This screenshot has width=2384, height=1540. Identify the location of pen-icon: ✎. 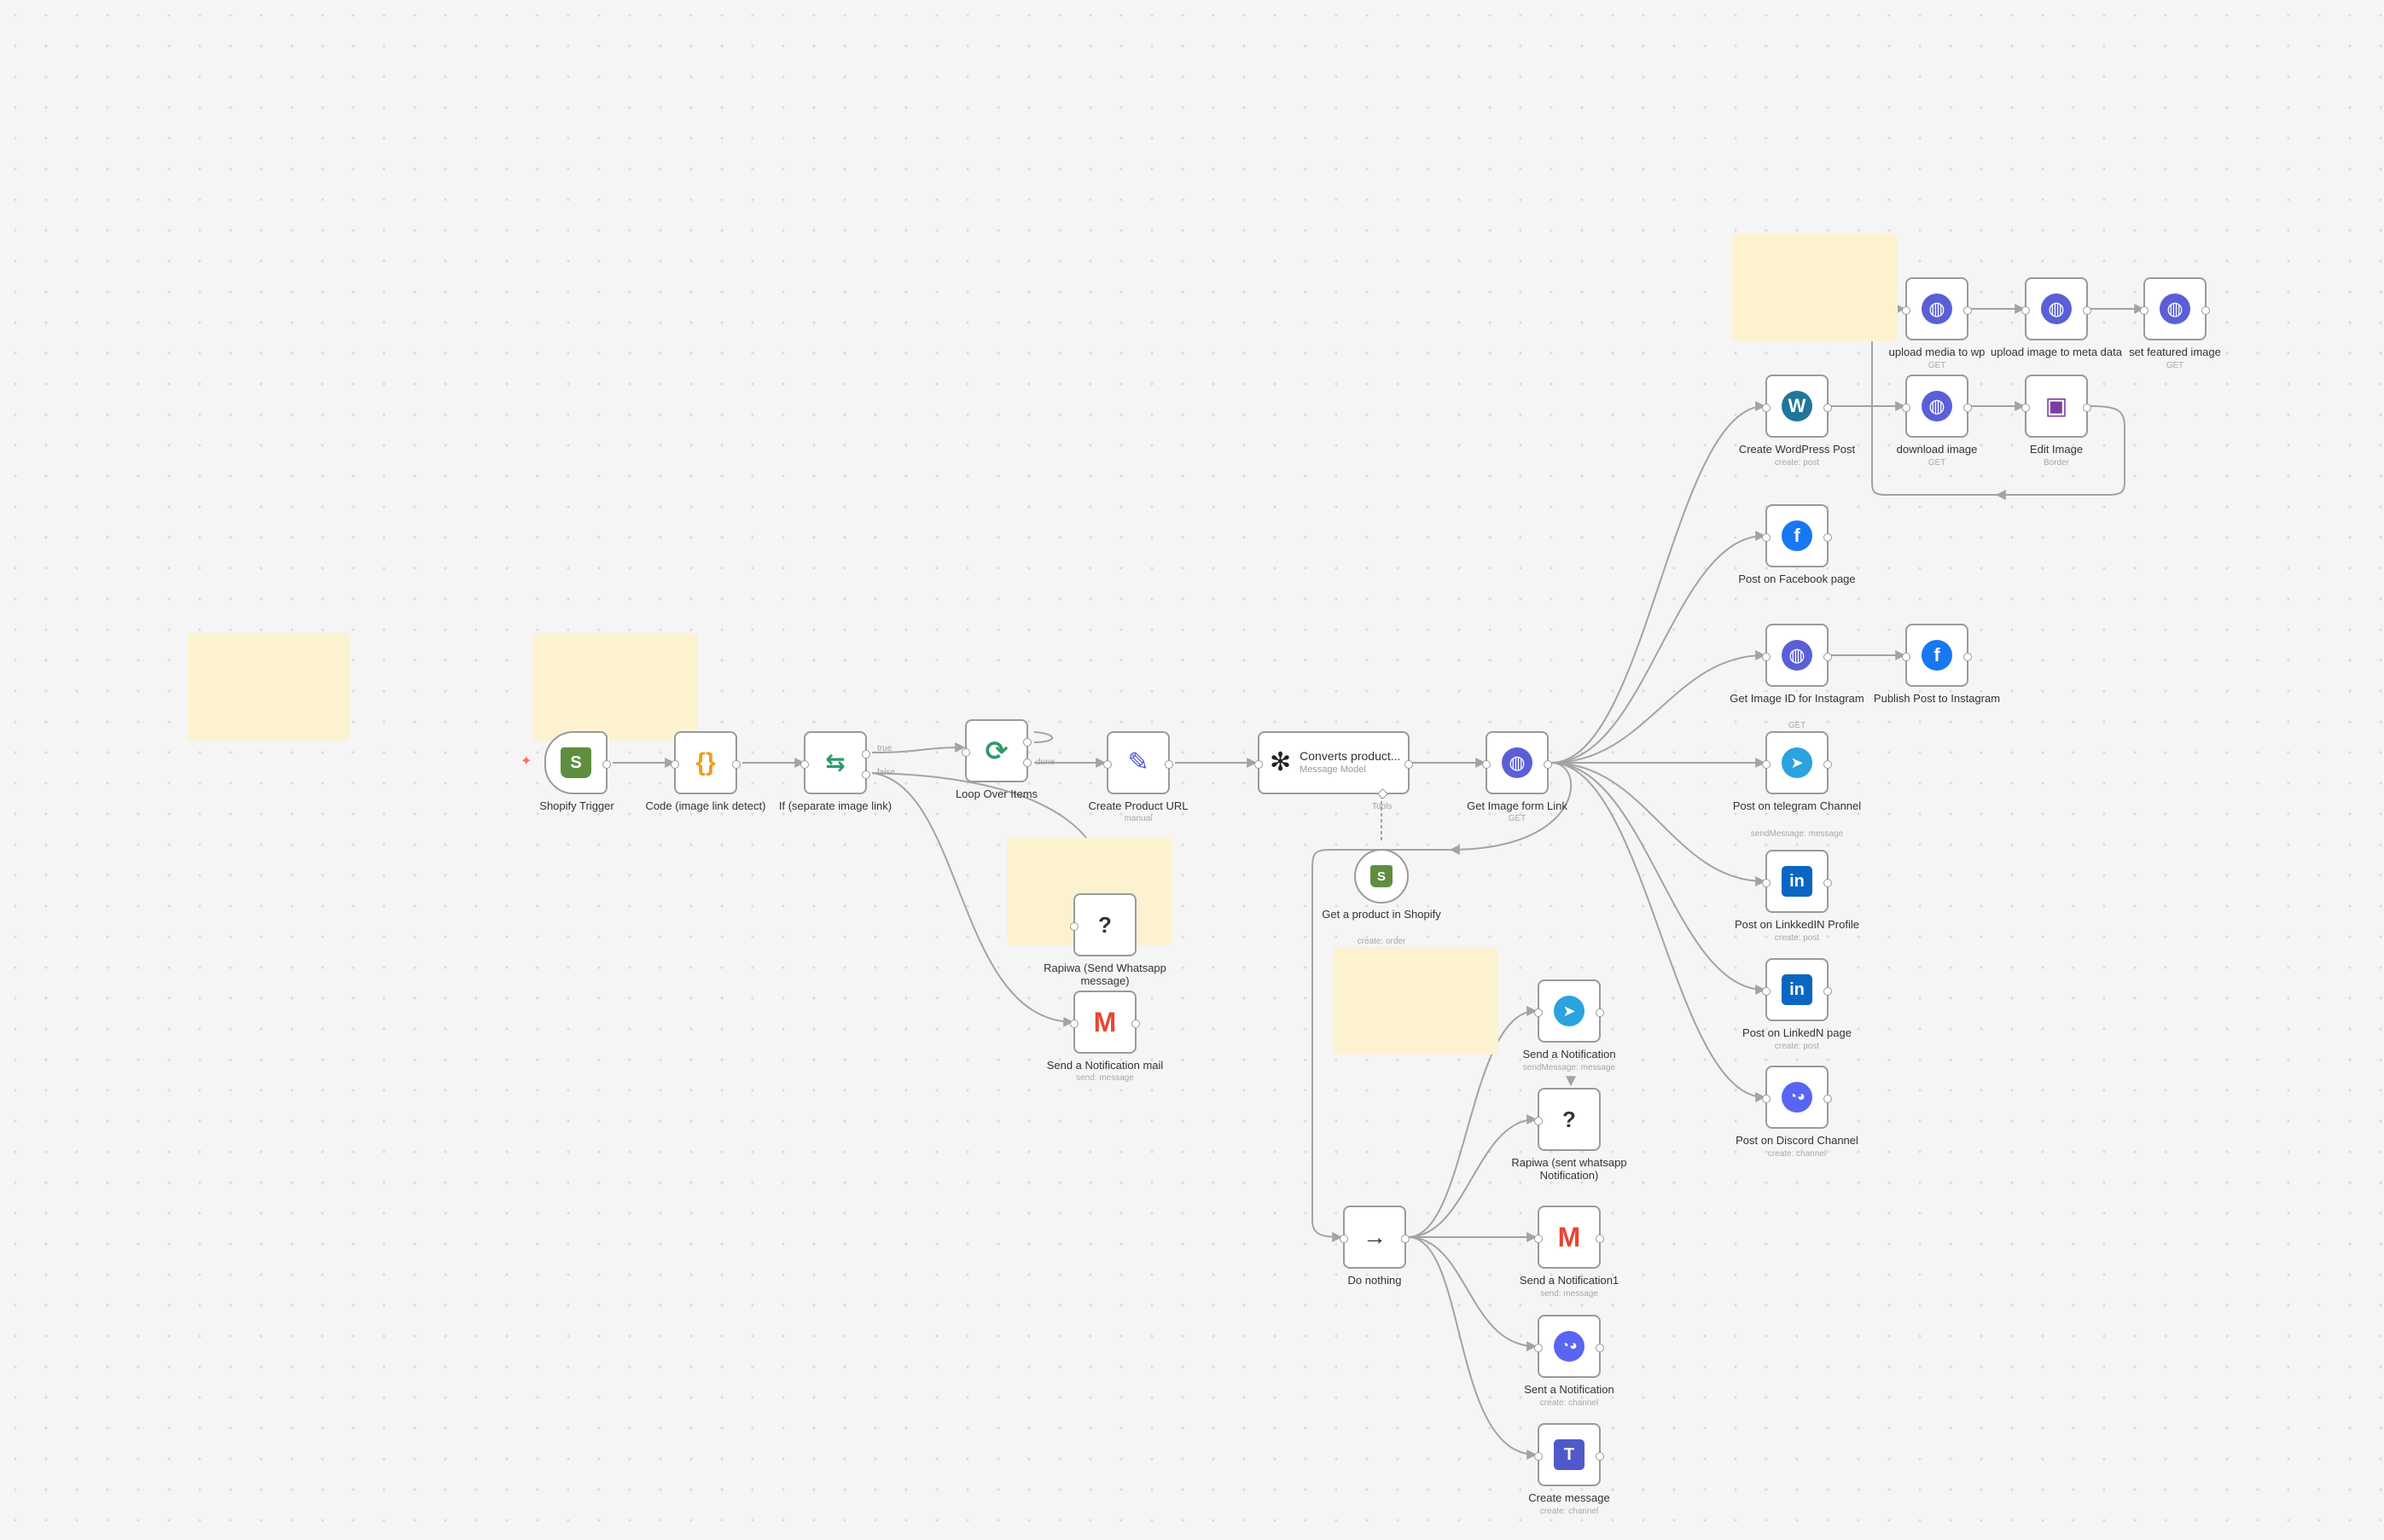
(1138, 762).